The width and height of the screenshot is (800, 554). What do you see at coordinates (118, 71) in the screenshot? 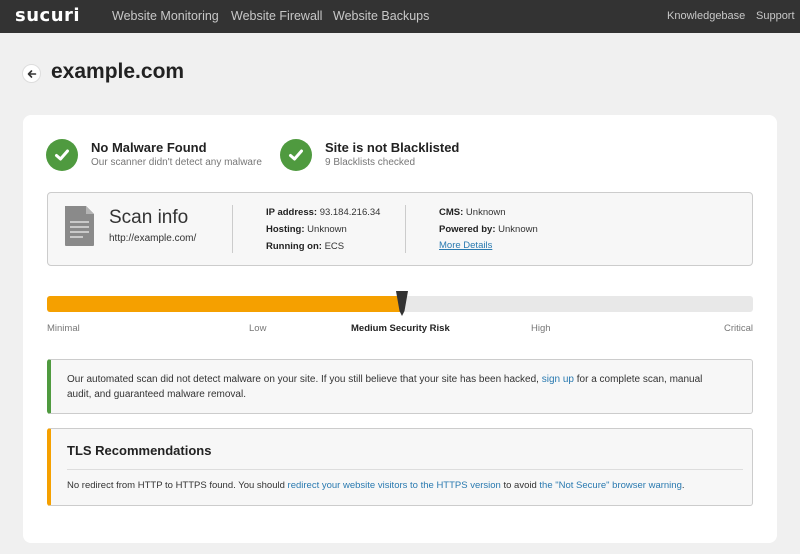
I see `page-title: example.com` at bounding box center [118, 71].